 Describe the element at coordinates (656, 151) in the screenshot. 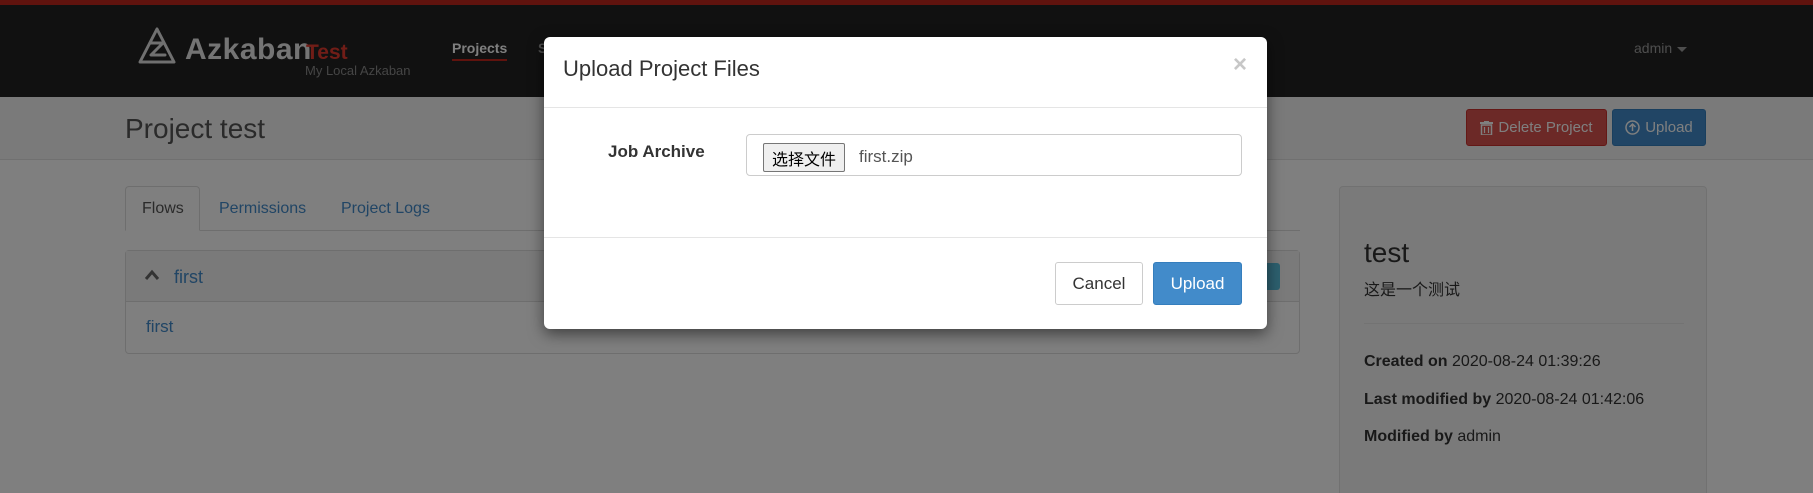

I see `job-archive-label: Job Archive` at that location.